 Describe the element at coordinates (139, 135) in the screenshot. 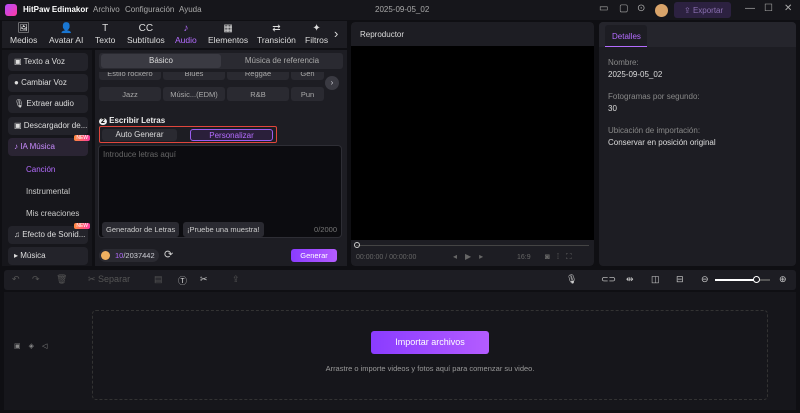

I see `mode-auto-generar: Auto Generar` at that location.